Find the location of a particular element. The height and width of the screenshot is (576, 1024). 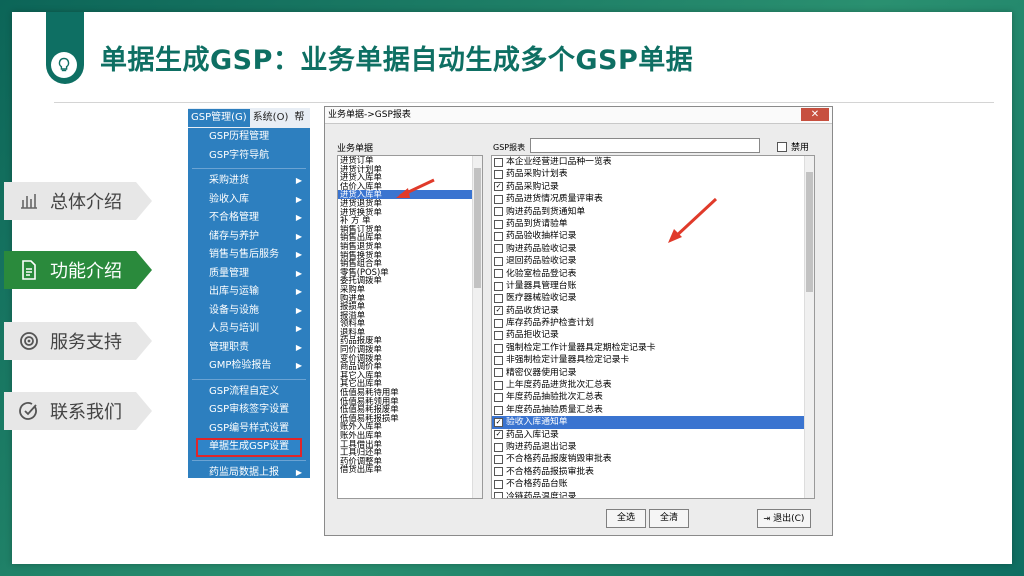

menu-item: 销售与售后服务 ▶ is located at coordinates (249, 255).